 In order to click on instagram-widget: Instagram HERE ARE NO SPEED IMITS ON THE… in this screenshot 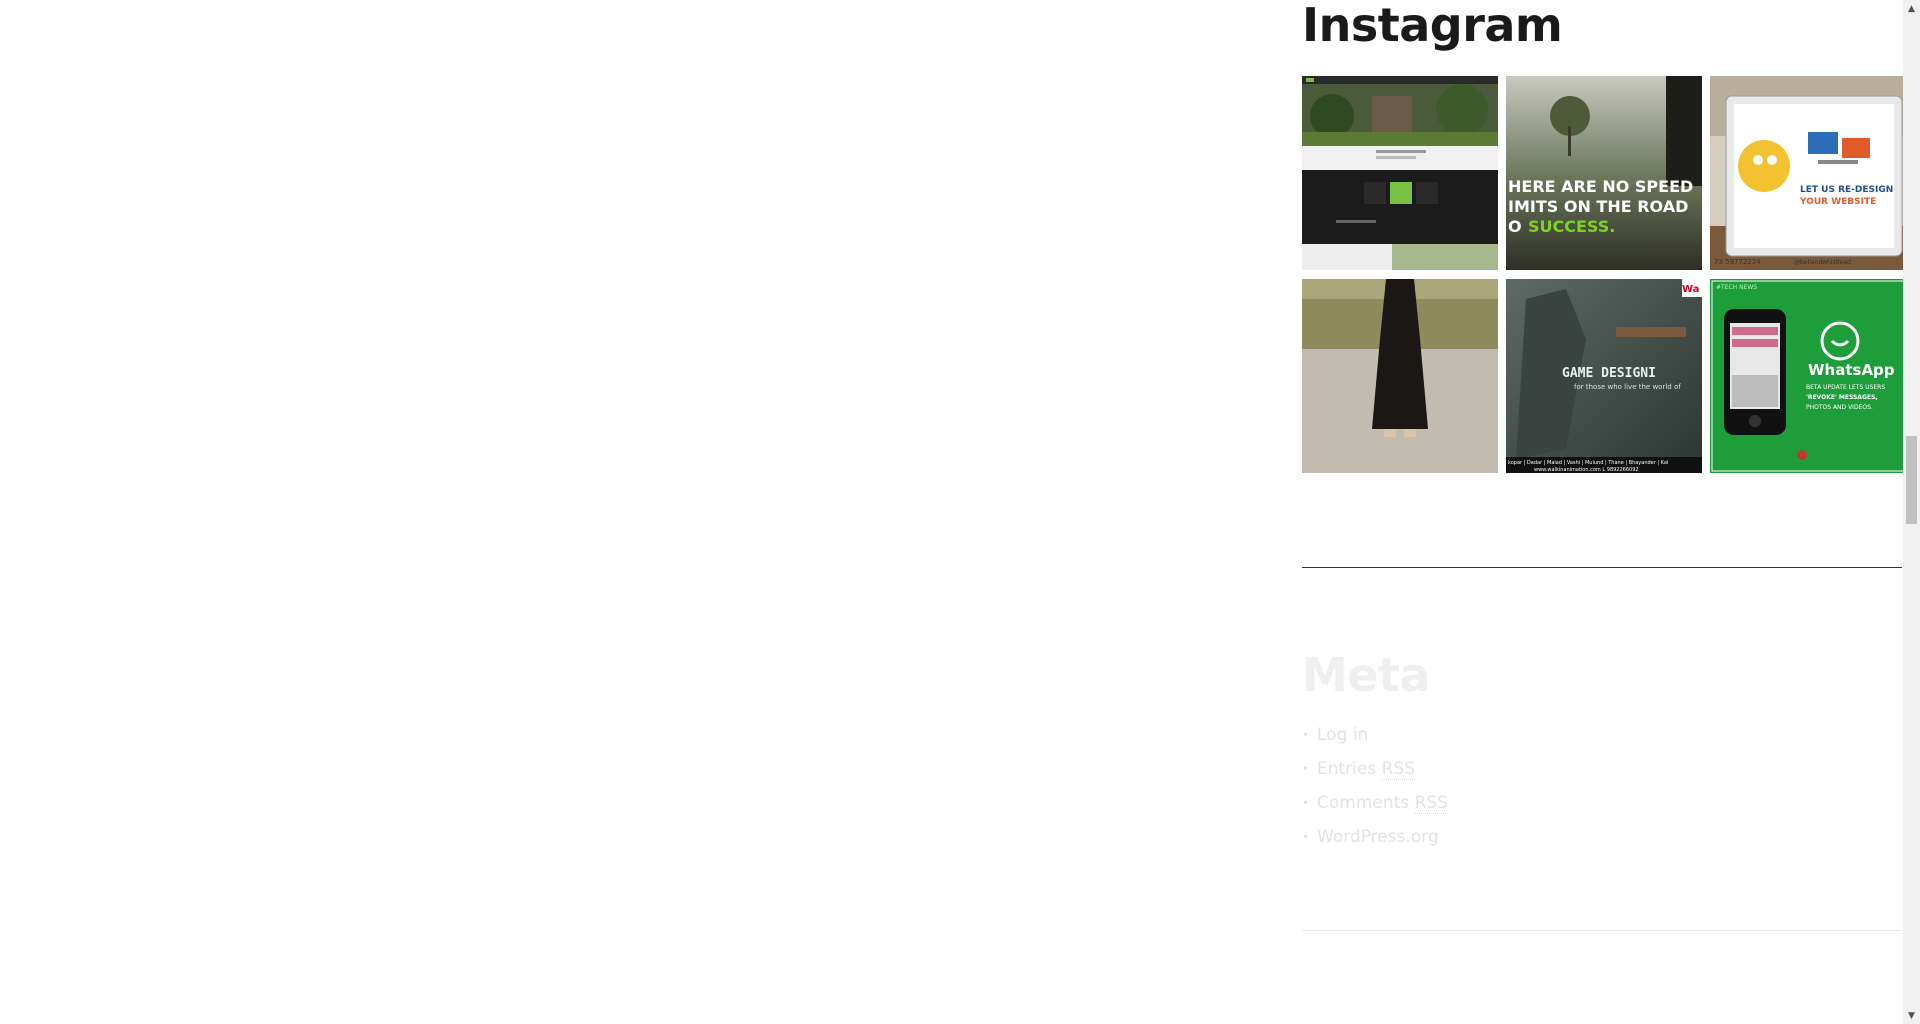, I will do `click(1604, 236)`.